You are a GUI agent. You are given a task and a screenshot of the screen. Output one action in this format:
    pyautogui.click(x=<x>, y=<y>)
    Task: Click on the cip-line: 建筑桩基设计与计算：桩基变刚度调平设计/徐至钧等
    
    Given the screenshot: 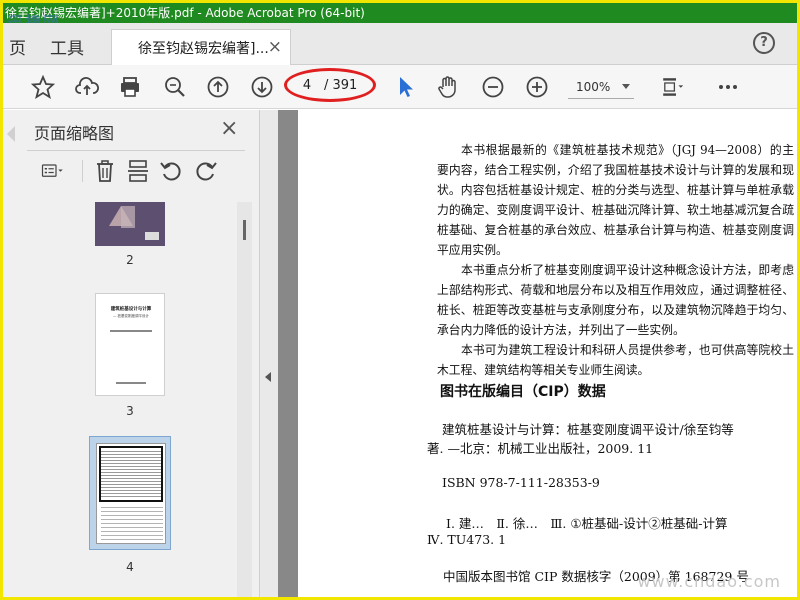 What is the action you would take?
    pyautogui.click(x=588, y=429)
    